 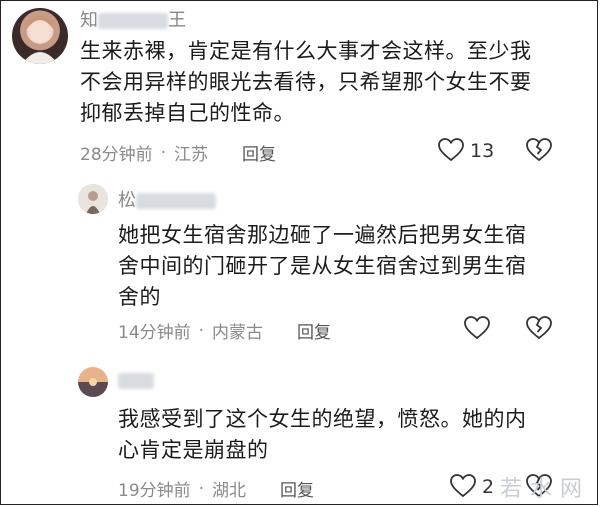 I want to click on comment-author: 松, so click(x=167, y=199).